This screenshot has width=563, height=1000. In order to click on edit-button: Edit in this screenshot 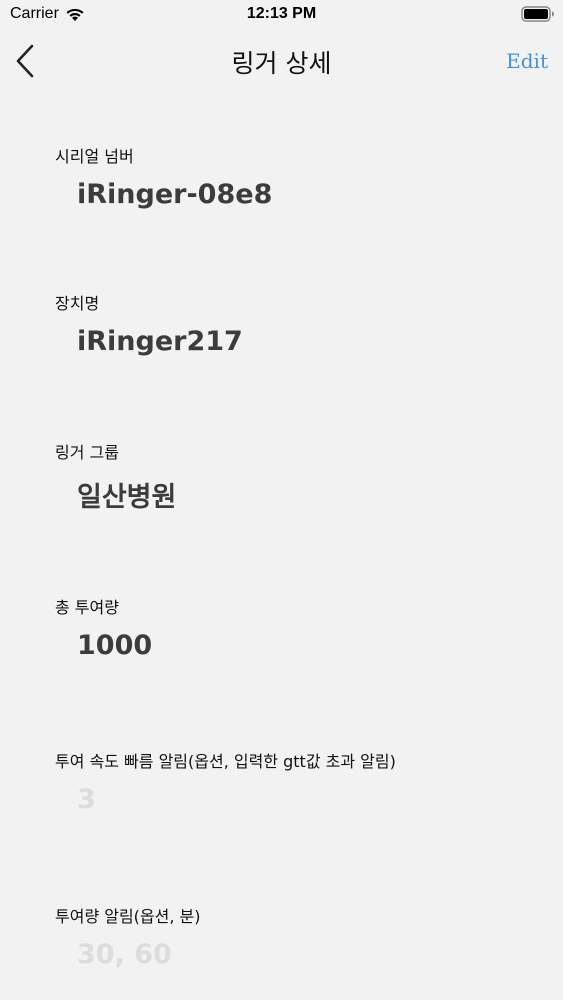, I will do `click(527, 61)`.